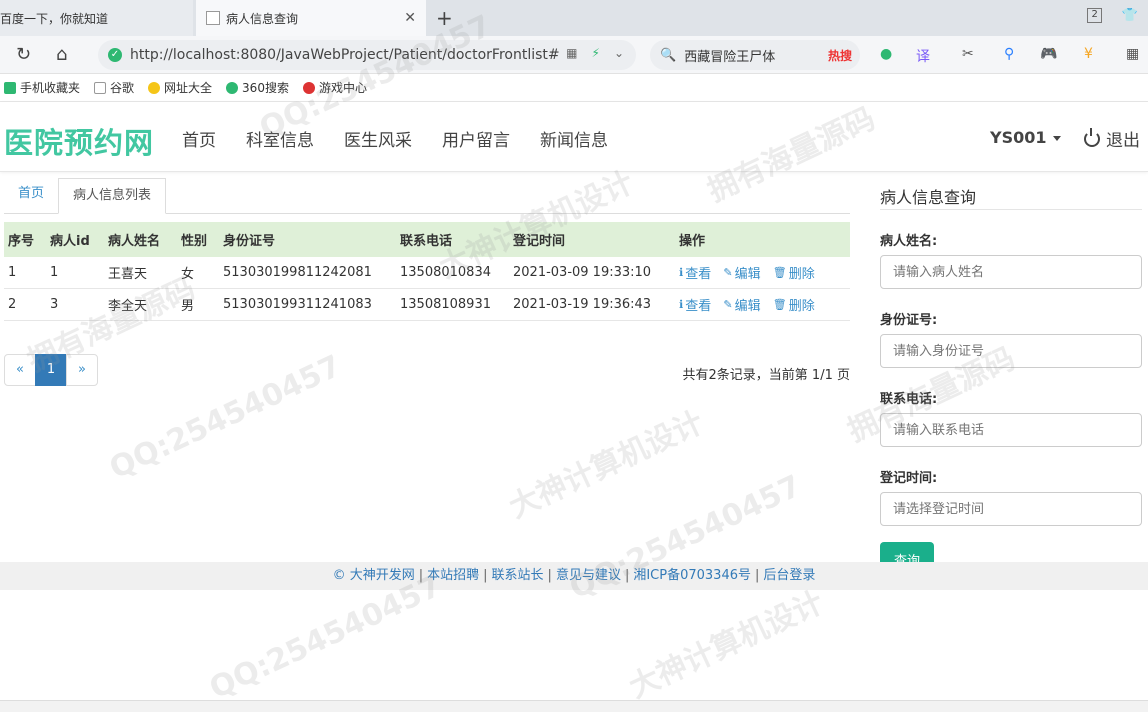 The image size is (1148, 712). Describe the element at coordinates (1025, 137) in the screenshot. I see `user-dropdown: YS001` at that location.